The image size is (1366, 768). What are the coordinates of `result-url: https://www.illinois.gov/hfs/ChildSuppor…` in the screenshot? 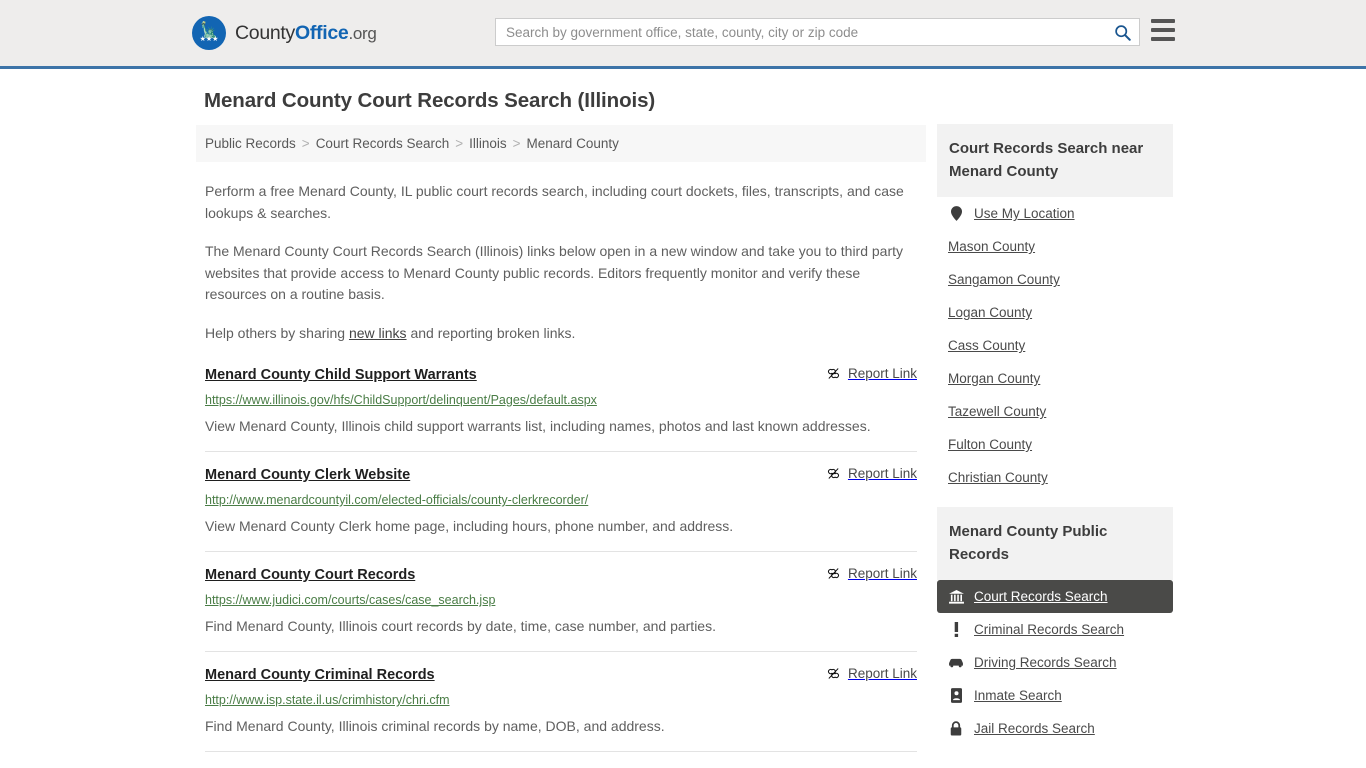 It's located at (561, 400).